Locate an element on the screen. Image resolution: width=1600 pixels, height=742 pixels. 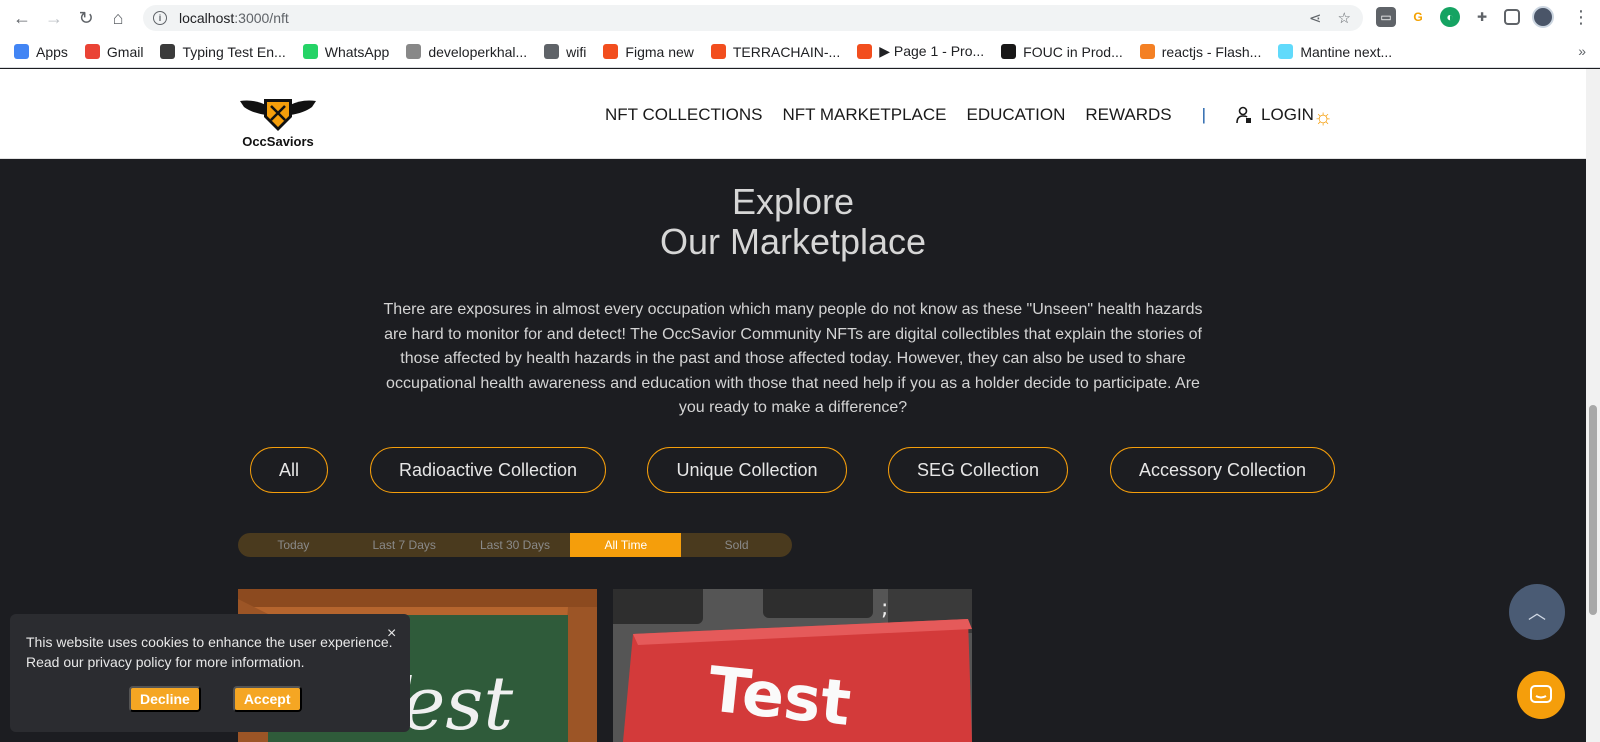
stackoverflow-icon is located at coordinates (1147, 51).